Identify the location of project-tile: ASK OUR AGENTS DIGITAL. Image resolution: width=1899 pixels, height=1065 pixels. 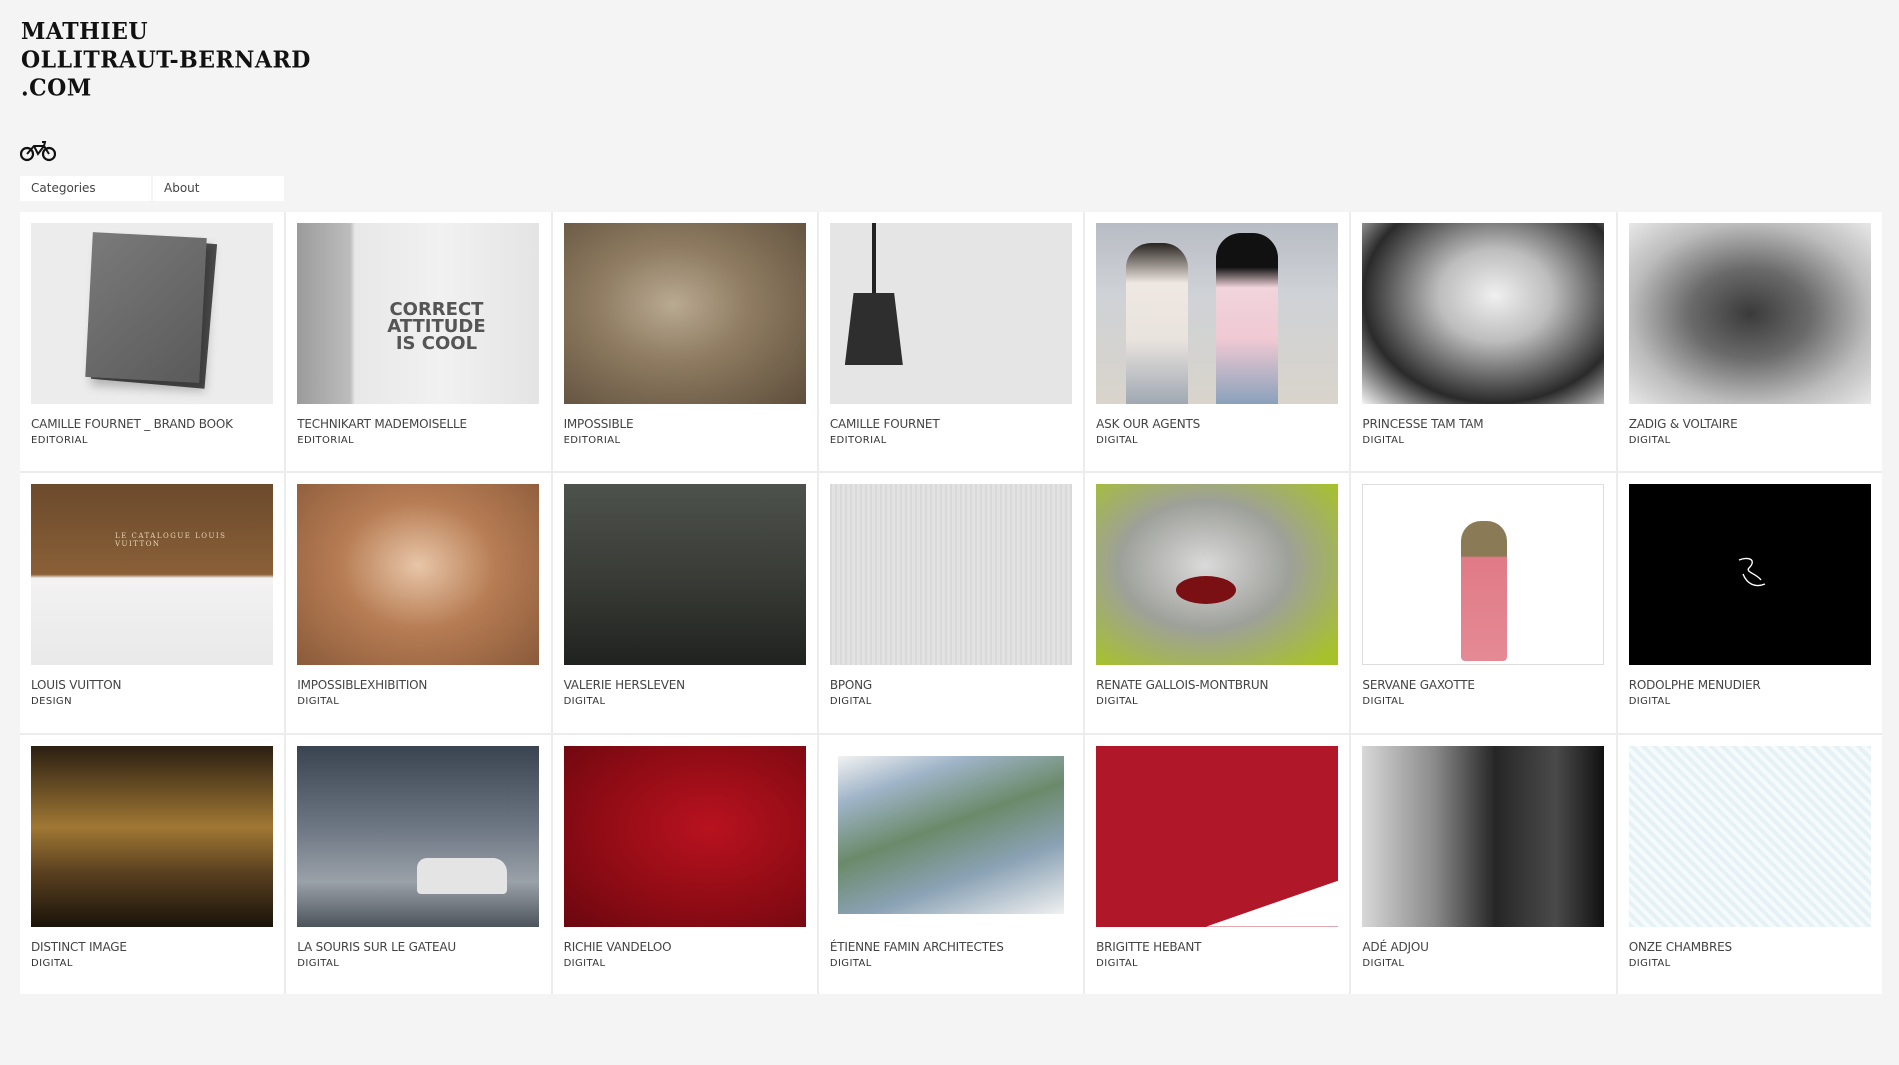
(1217, 342).